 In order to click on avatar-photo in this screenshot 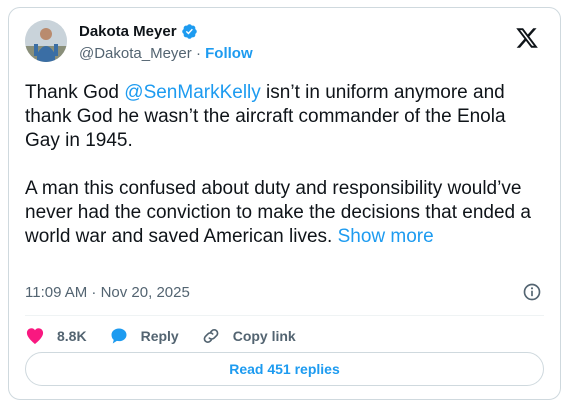, I will do `click(46, 41)`.